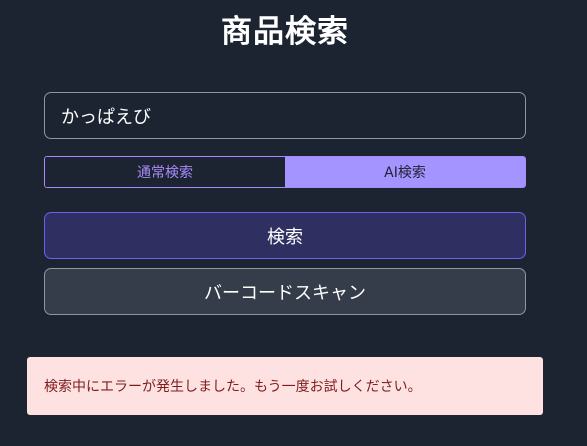  I want to click on search-button-label: 検索, so click(285, 237).